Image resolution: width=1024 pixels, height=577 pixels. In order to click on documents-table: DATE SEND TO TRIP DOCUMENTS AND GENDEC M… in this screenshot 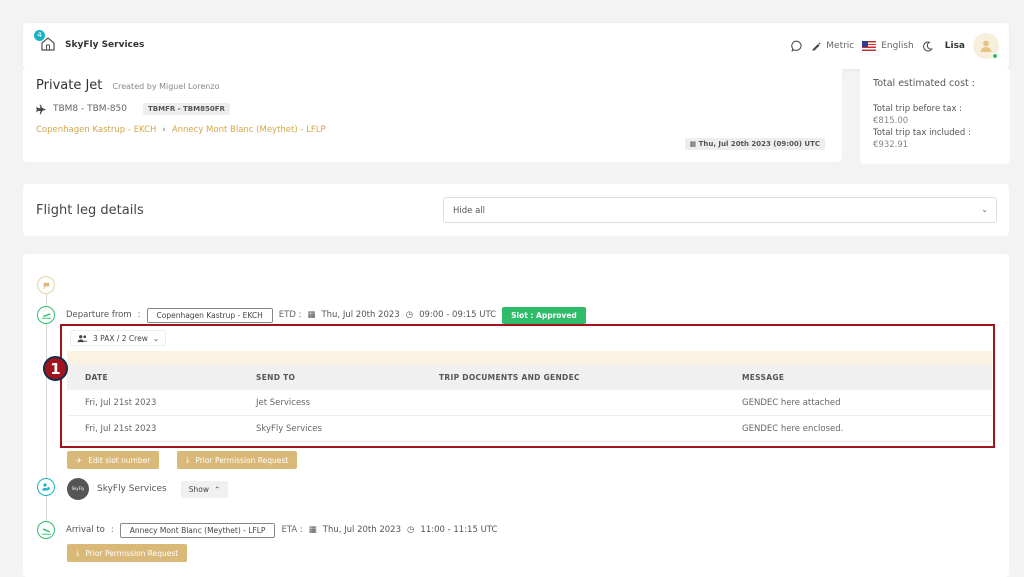, I will do `click(529, 403)`.